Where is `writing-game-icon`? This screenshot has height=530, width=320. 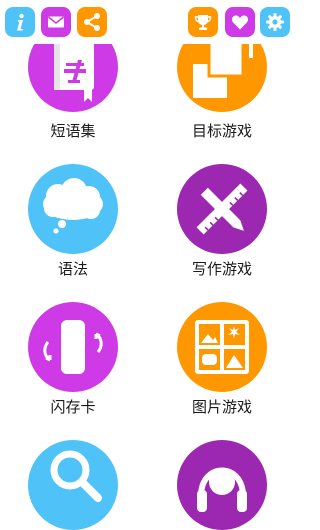 writing-game-icon is located at coordinates (222, 209).